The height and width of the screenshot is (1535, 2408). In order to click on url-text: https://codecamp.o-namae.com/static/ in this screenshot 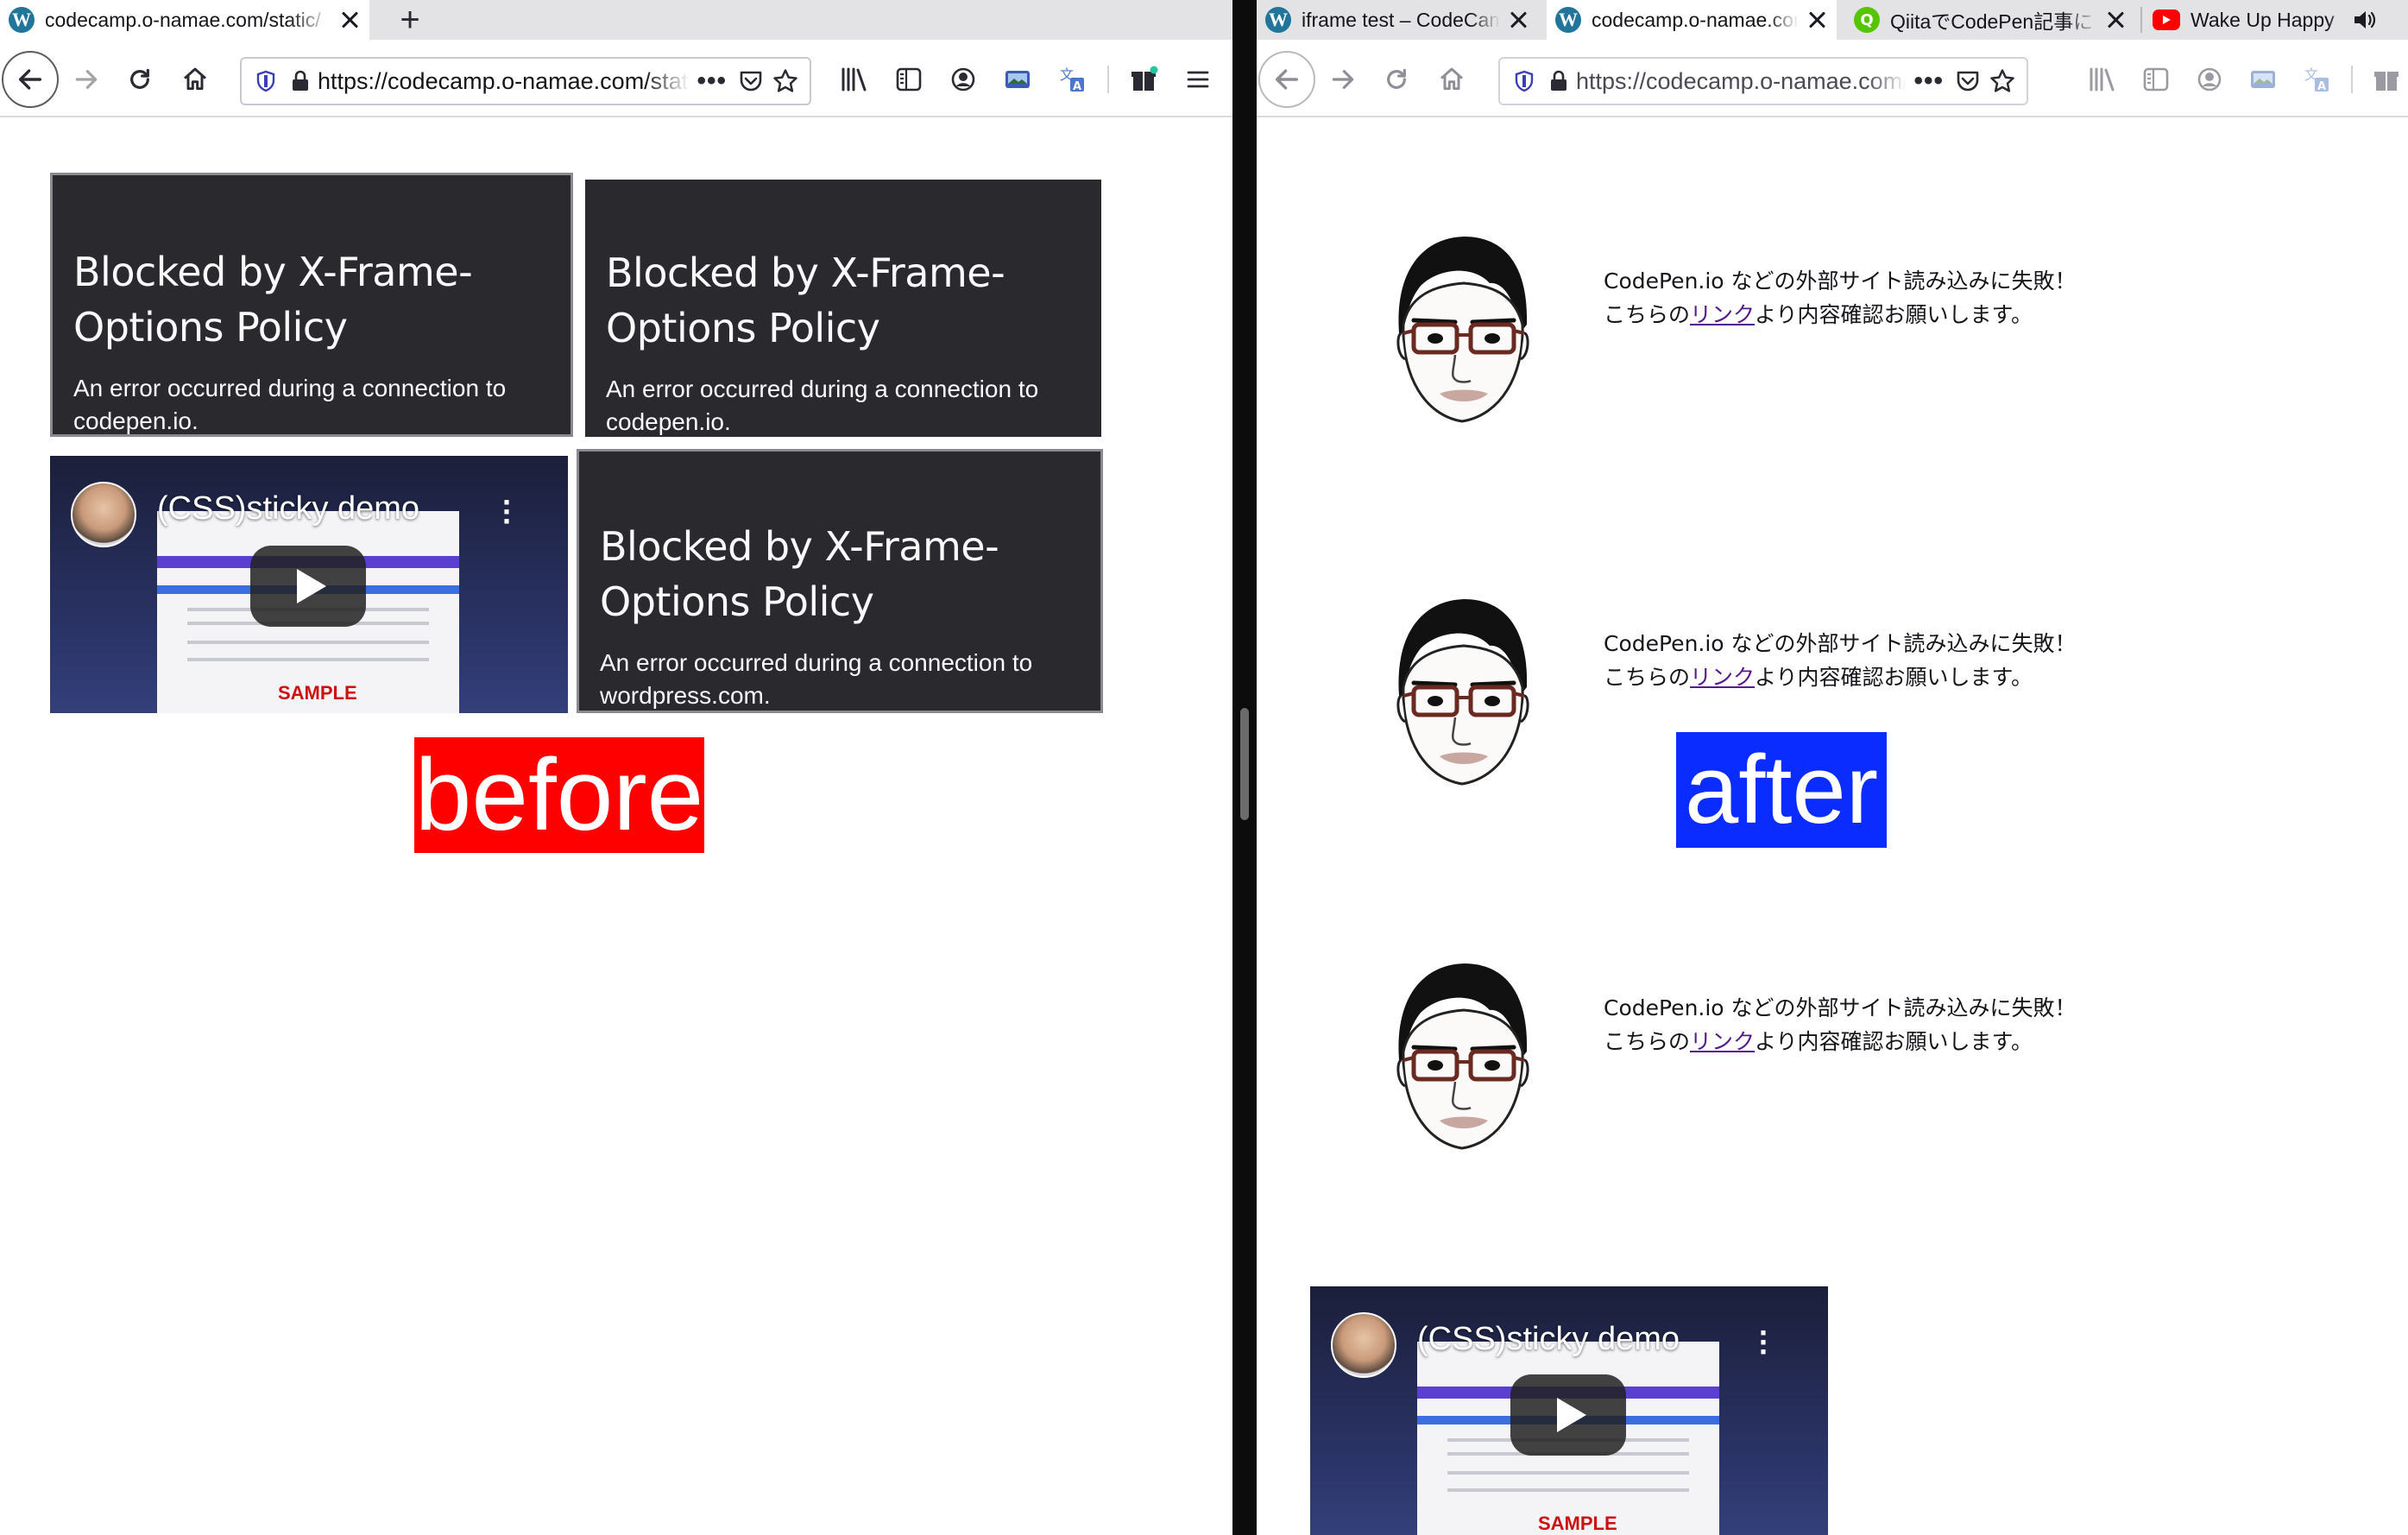, I will do `click(504, 81)`.